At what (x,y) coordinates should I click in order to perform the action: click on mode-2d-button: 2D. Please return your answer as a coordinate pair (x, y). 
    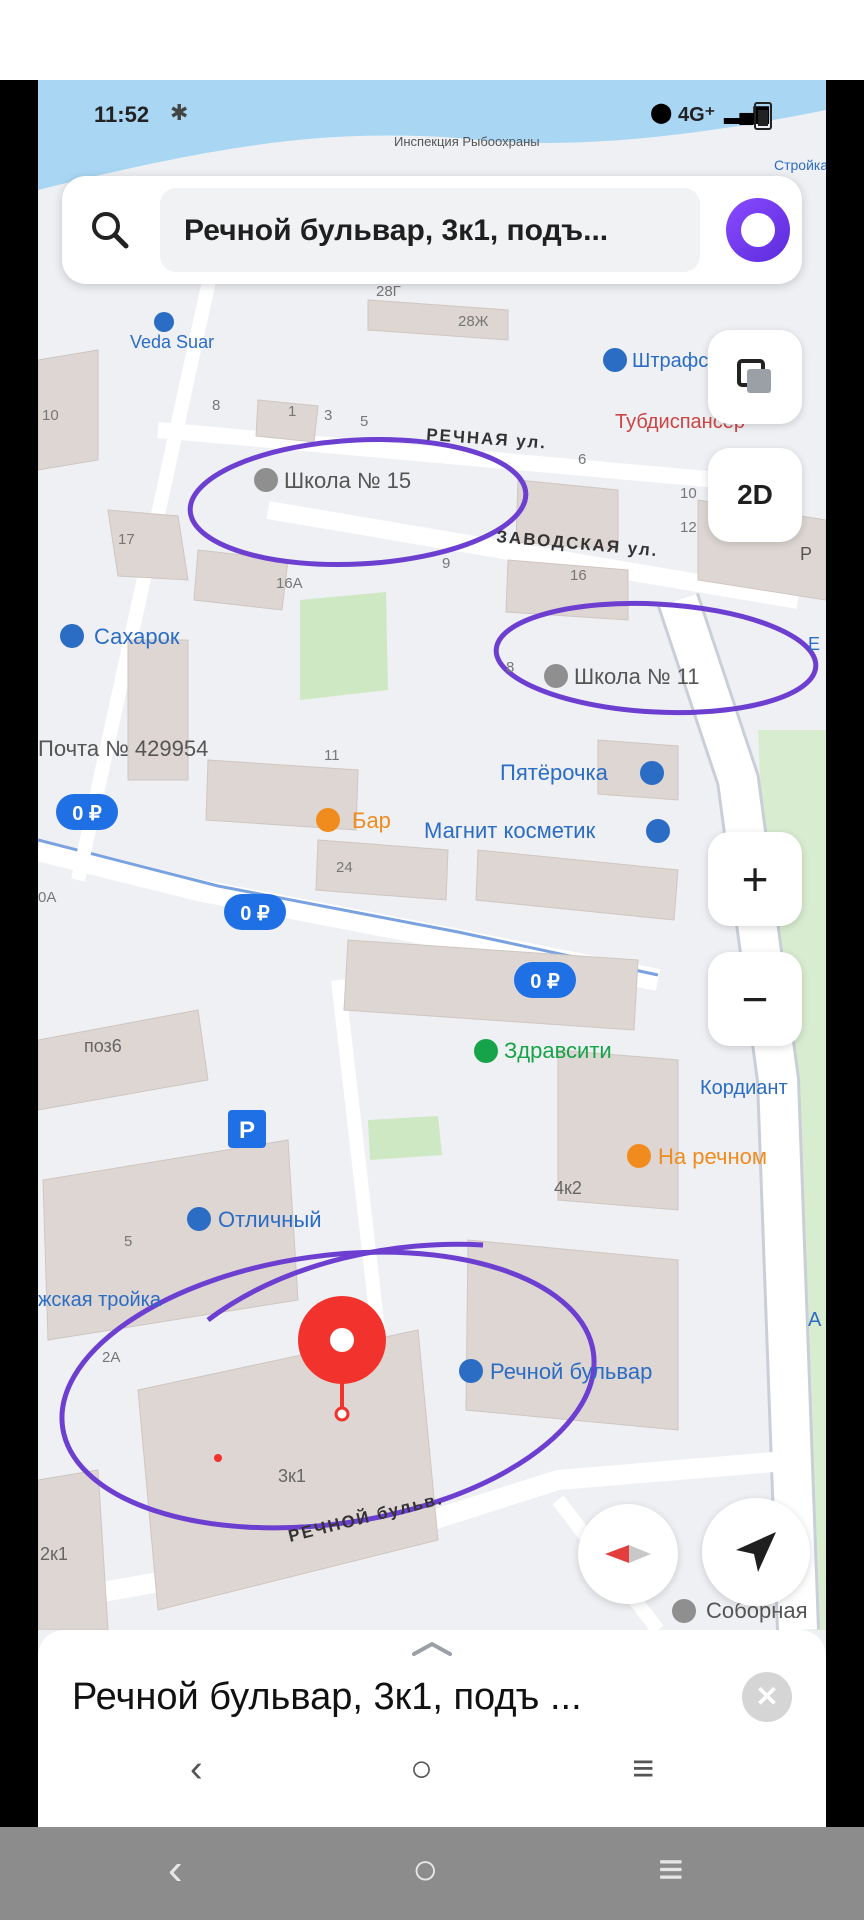
    Looking at the image, I should click on (755, 495).